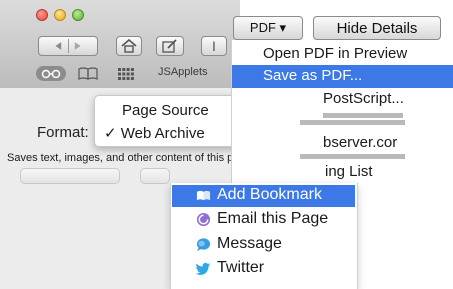 Image resolution: width=453 pixels, height=289 pixels. Describe the element at coordinates (155, 176) in the screenshot. I see `save-button` at that location.